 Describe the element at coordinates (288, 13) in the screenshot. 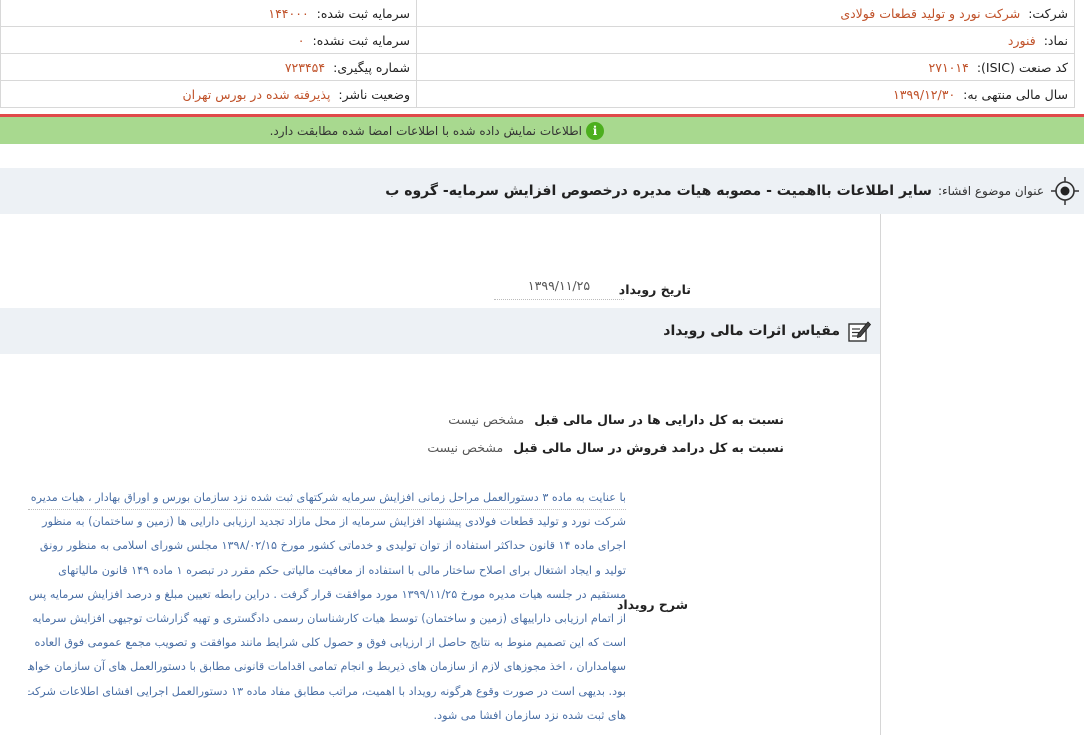

I see `capital-registered-value: ۱۴۴۰۰۰` at that location.